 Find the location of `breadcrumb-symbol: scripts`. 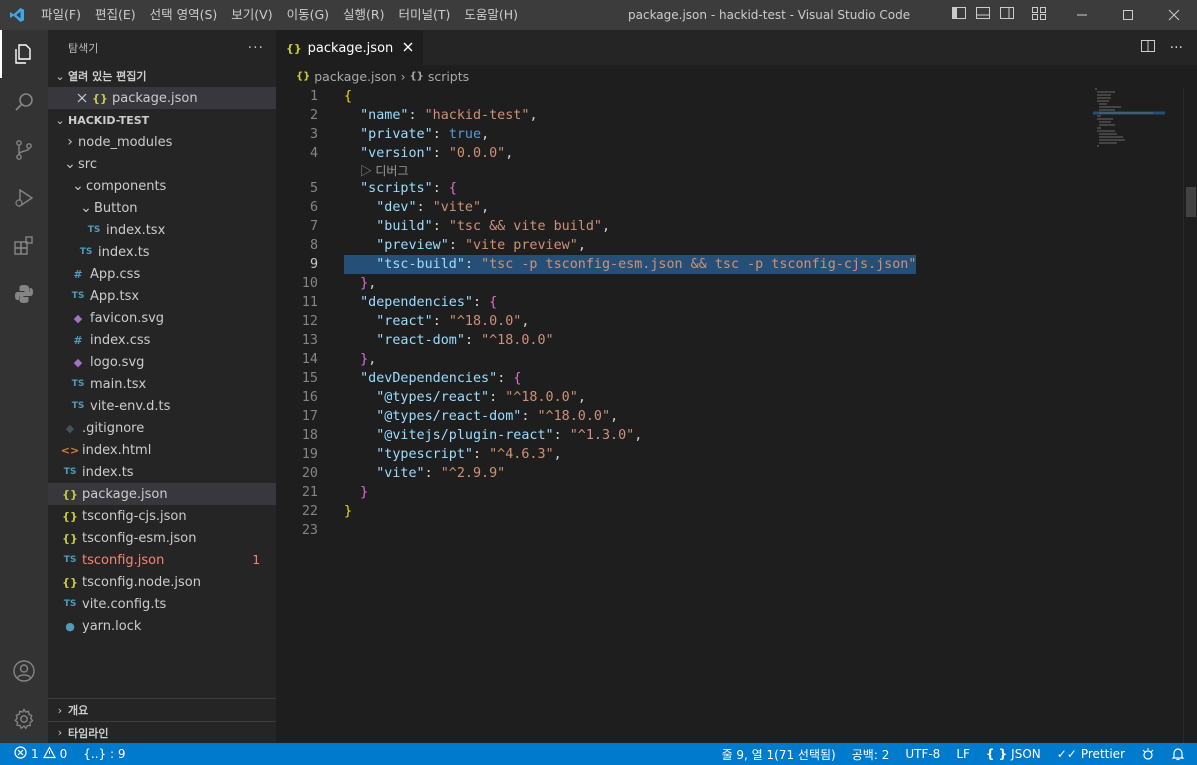

breadcrumb-symbol: scripts is located at coordinates (448, 76).